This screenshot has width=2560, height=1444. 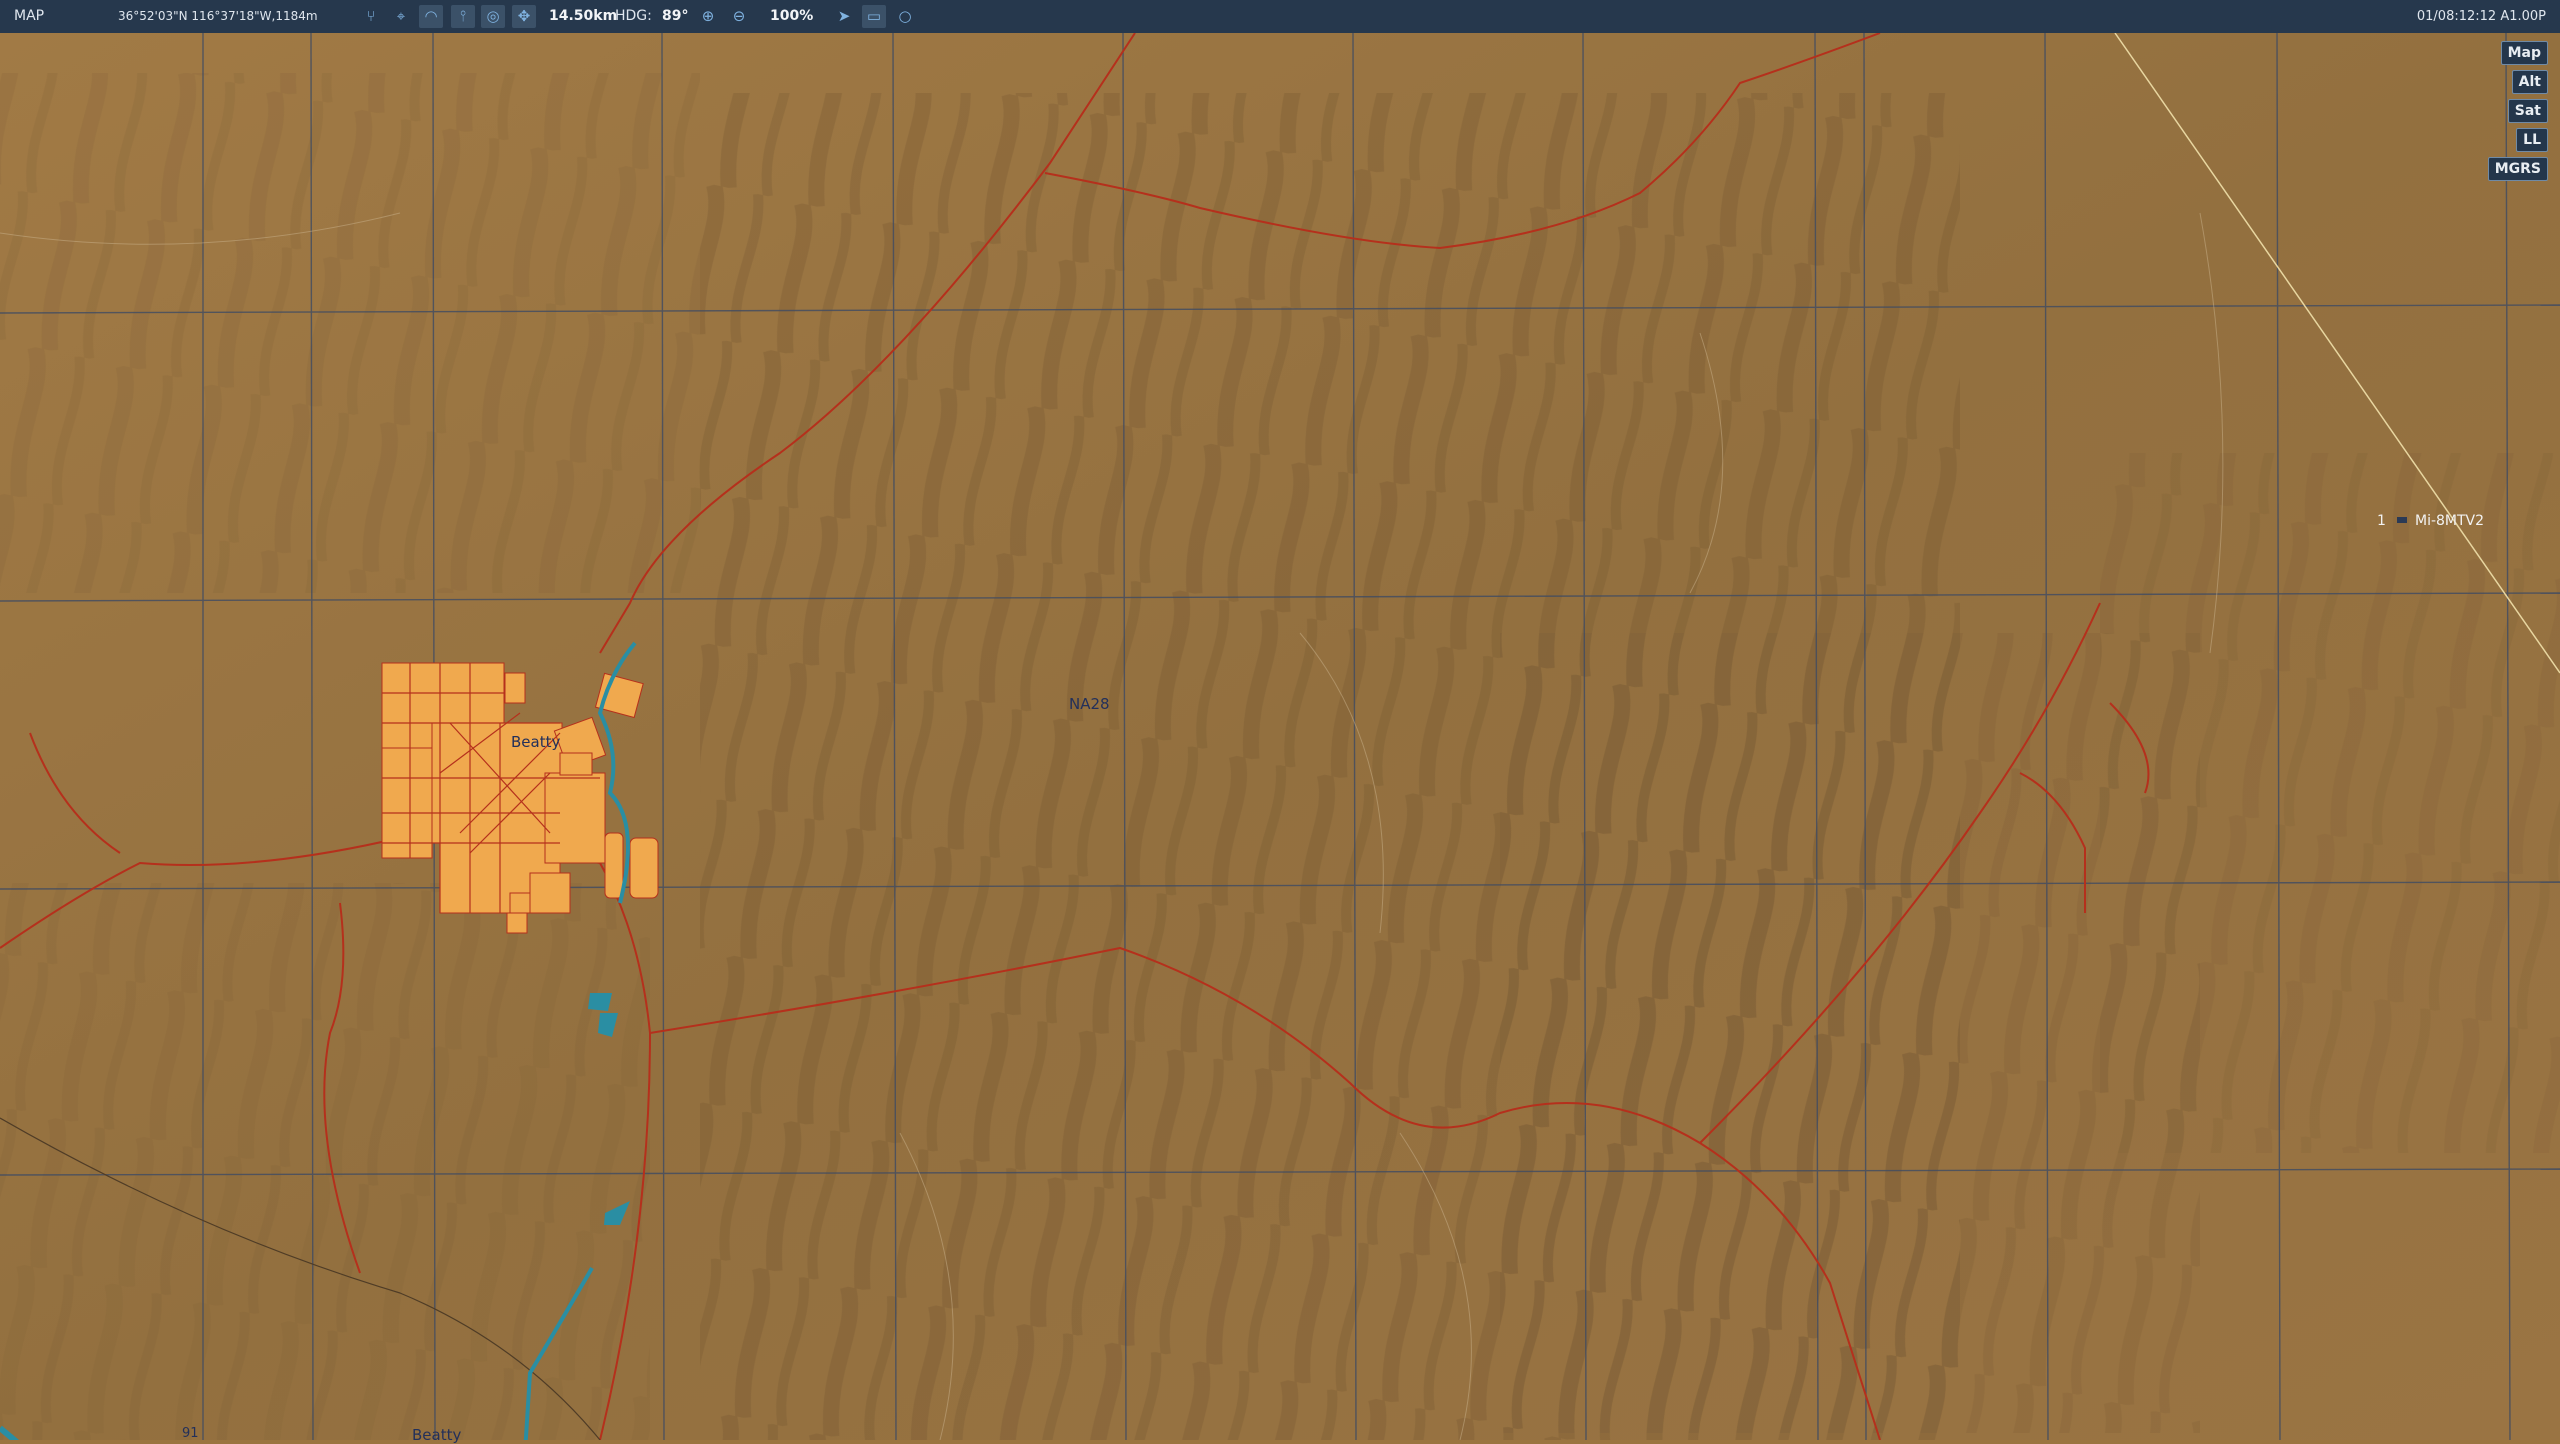 I want to click on heading-label: HDG:, so click(x=633, y=16).